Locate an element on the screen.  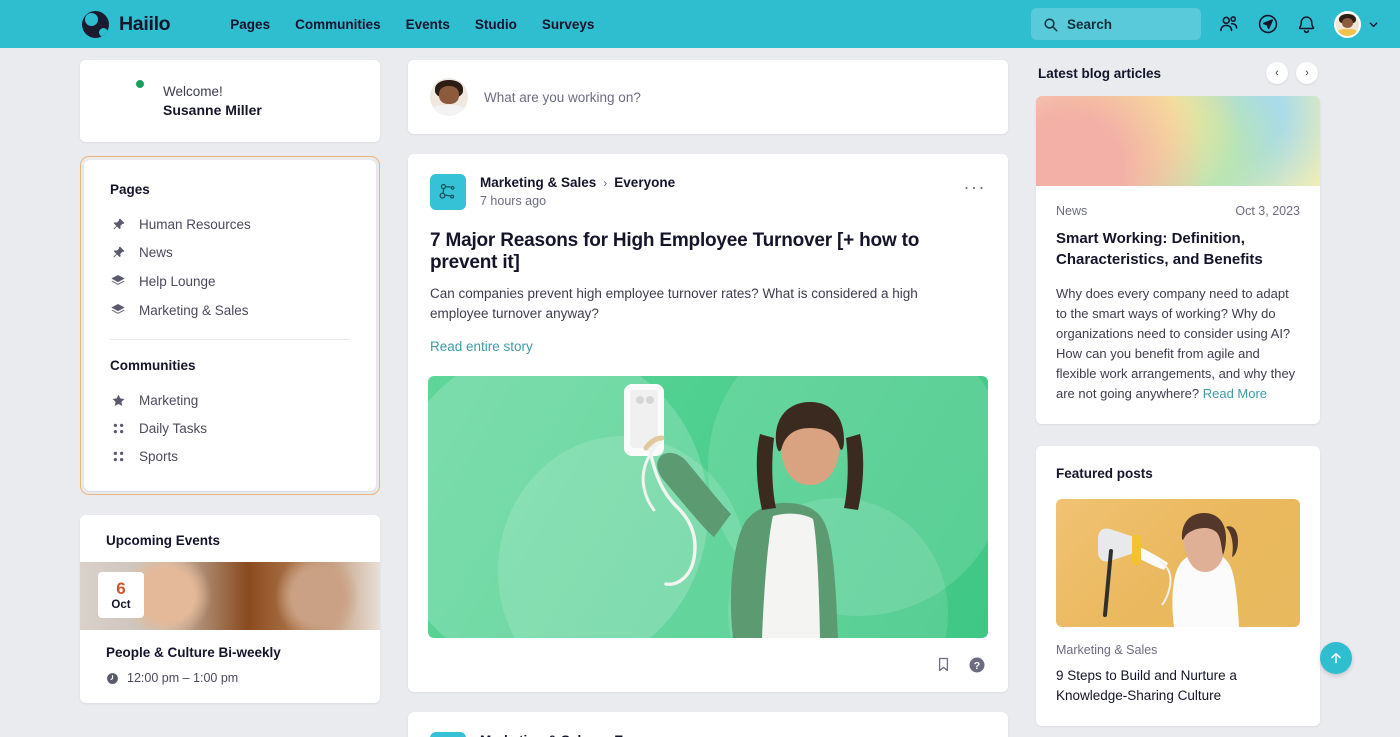
breadcrumb: Marketing & Sales › Everyone is located at coordinates (722, 735).